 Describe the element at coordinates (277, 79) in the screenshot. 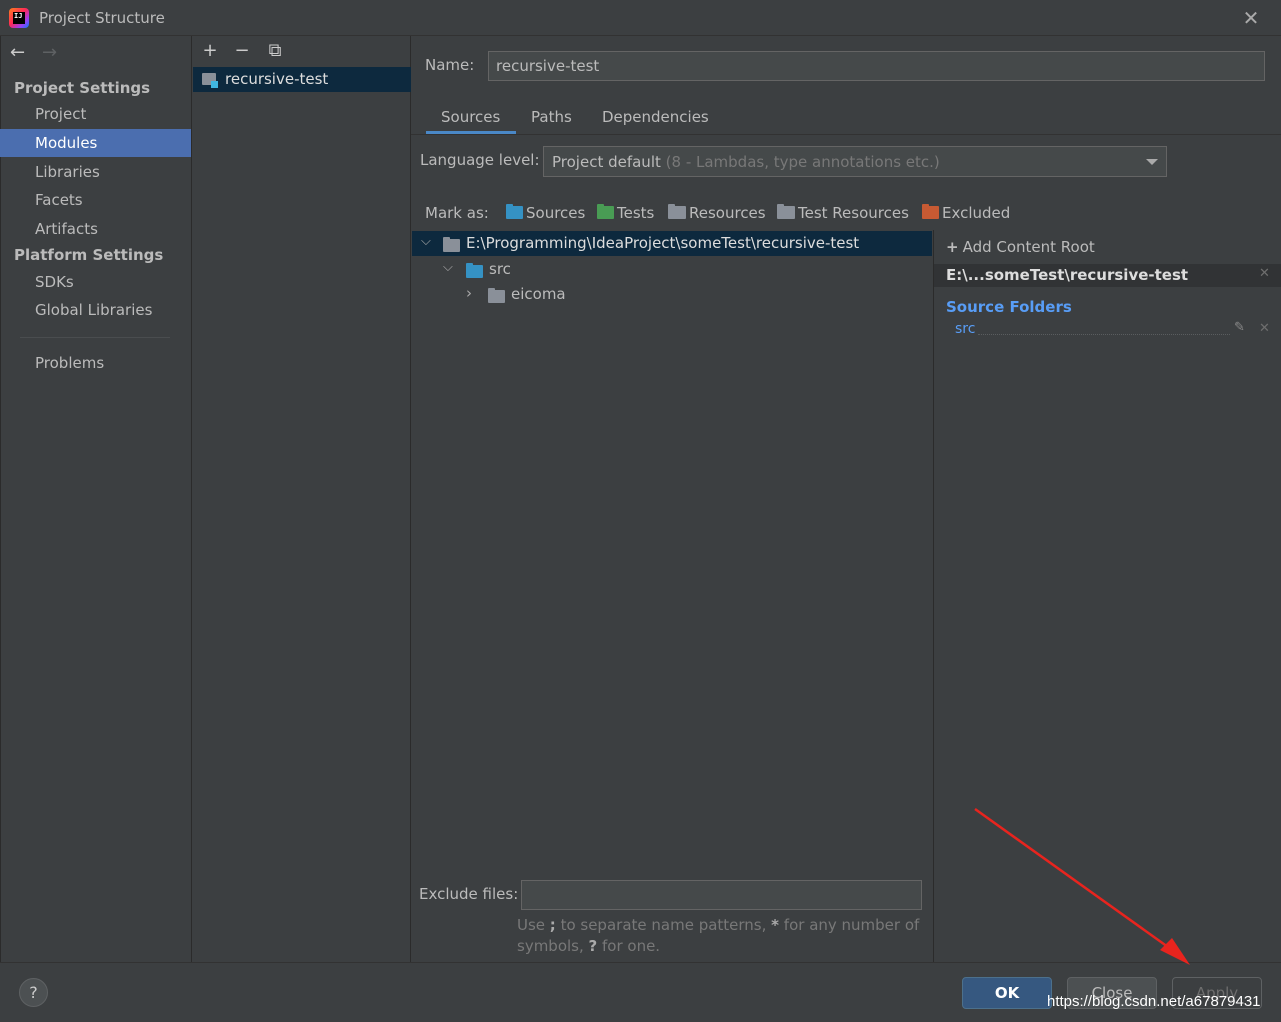

I see `module-list-item-label: recursive-test` at that location.